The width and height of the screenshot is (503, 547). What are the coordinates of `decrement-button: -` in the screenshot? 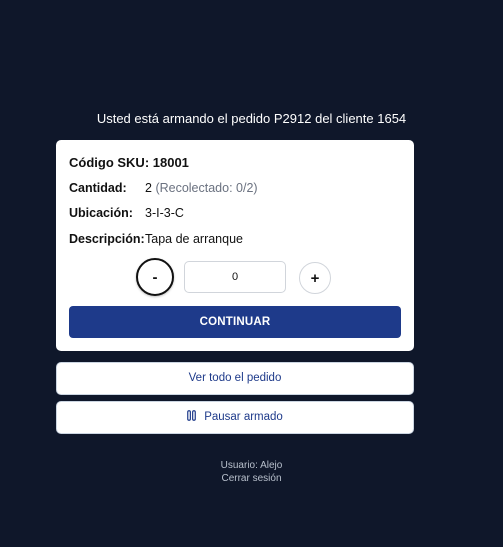 It's located at (155, 277).